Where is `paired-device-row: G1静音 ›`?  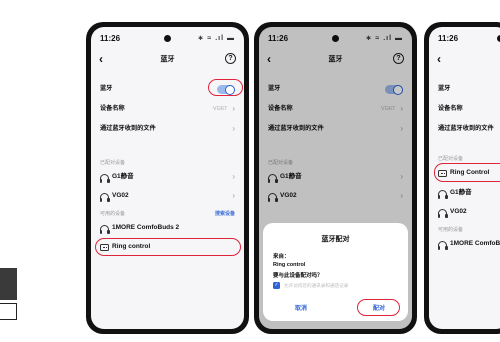 paired-device-row: G1静音 › is located at coordinates (167, 177).